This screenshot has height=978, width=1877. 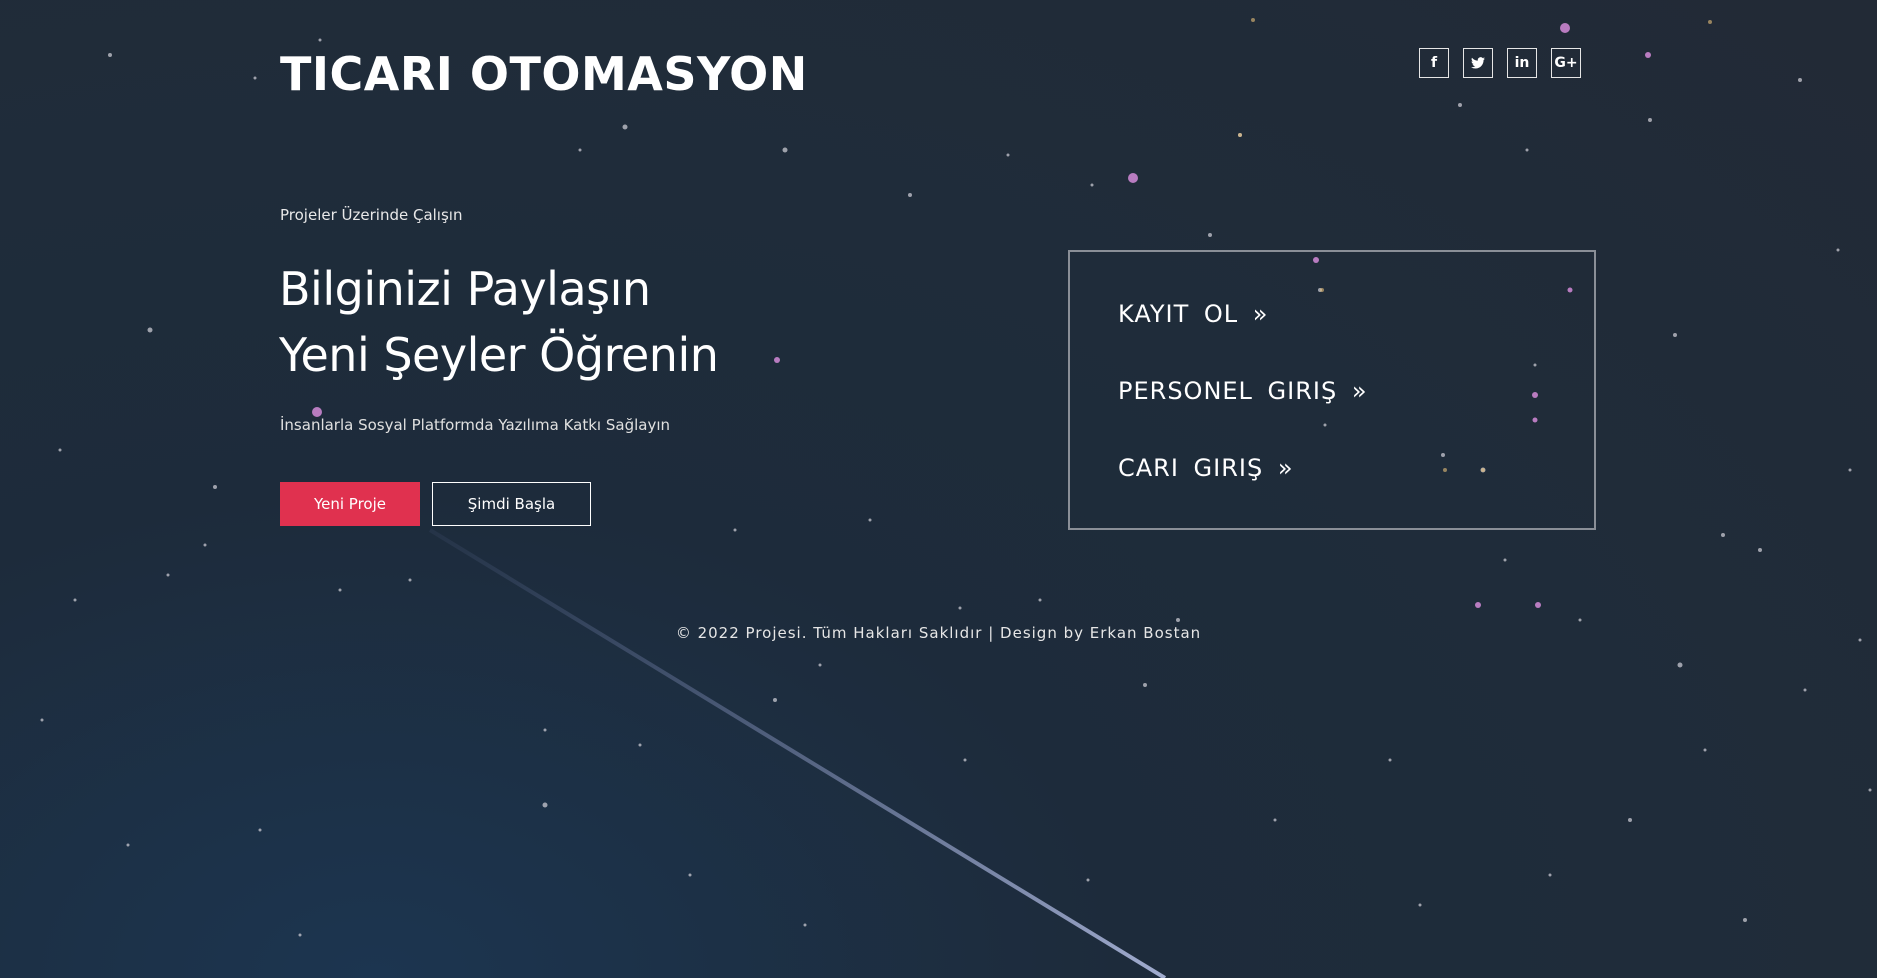 I want to click on register-link: KAYIT OL », so click(x=1193, y=314).